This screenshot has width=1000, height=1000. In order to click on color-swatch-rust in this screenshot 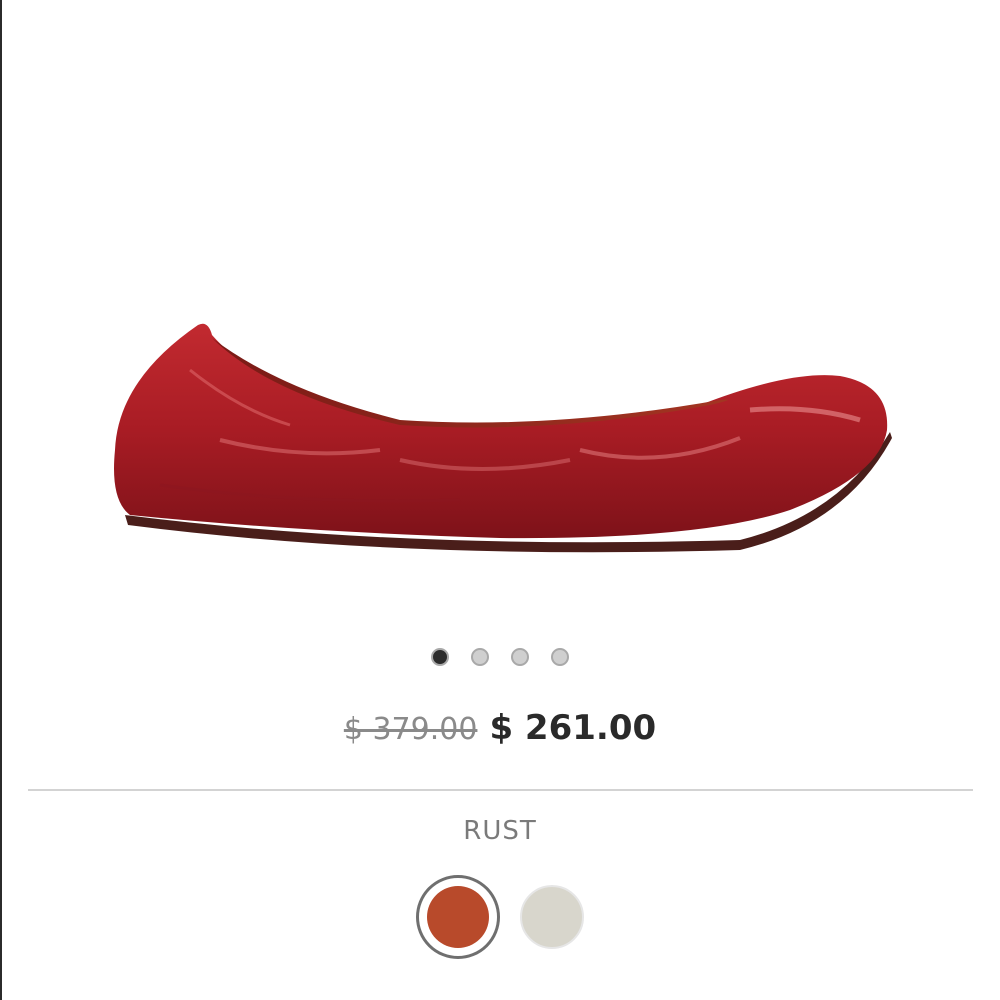, I will do `click(458, 917)`.